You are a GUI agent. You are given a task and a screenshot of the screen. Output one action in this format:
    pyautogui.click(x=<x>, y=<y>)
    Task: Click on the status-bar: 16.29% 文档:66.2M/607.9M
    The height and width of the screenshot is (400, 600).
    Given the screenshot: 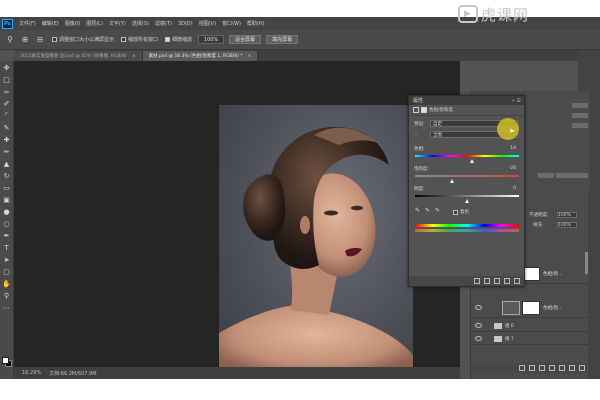 What is the action you would take?
    pyautogui.click(x=237, y=373)
    